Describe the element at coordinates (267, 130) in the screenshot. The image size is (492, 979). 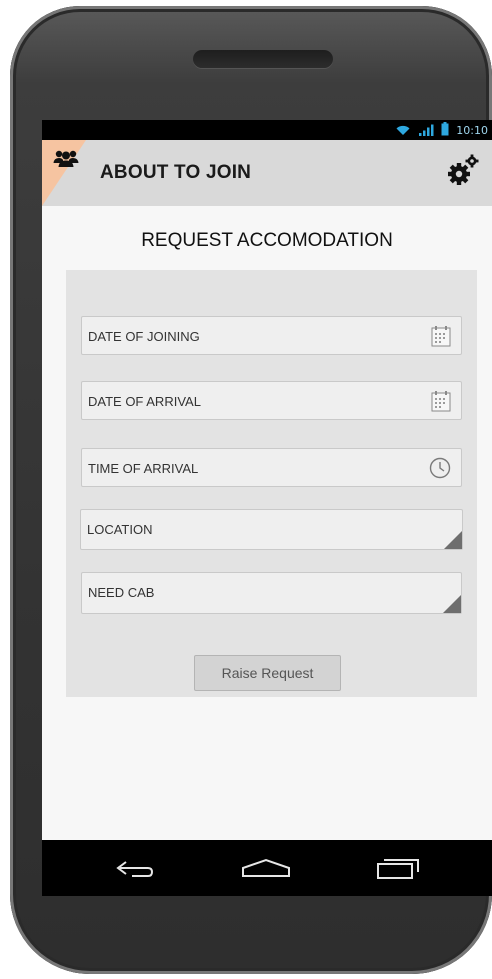
I see `status-bar: 10:10` at that location.